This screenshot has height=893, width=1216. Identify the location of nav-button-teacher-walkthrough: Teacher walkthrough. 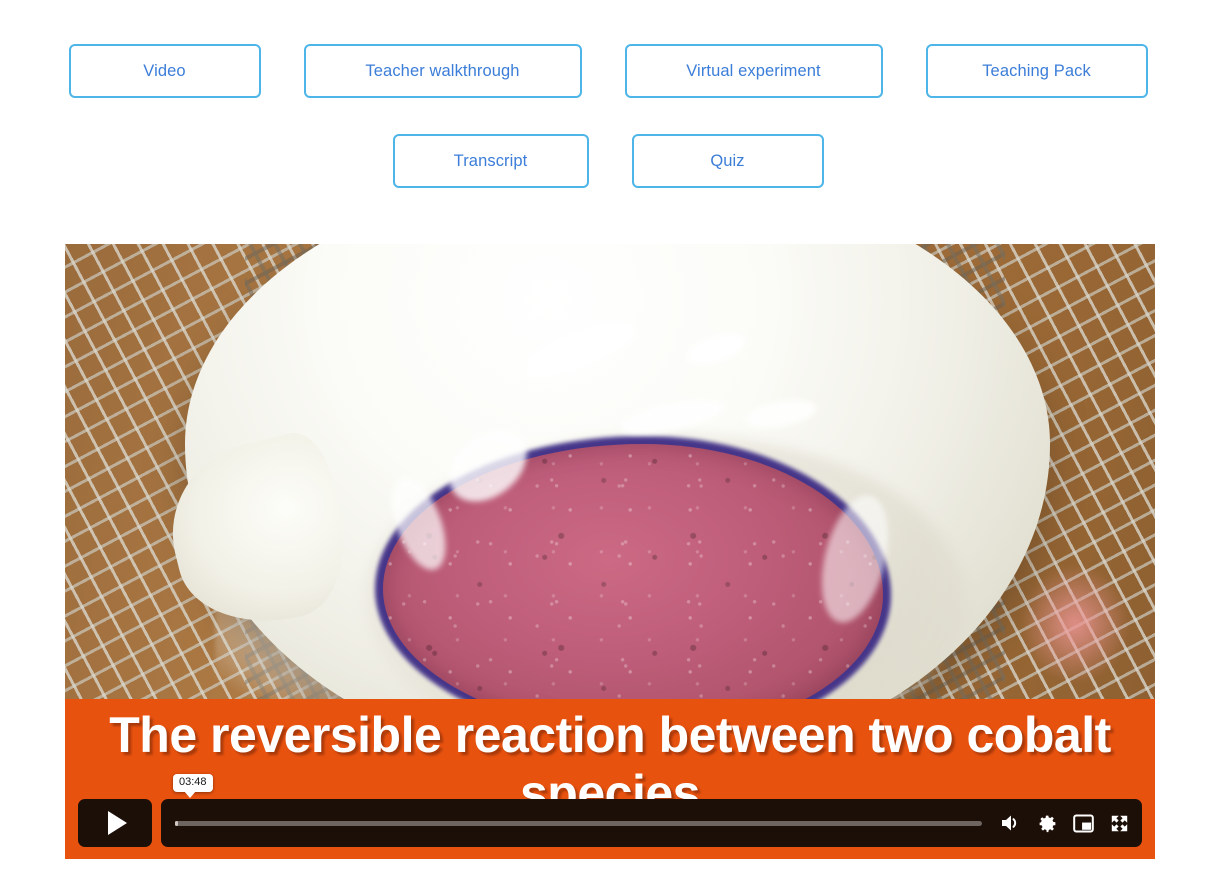
(442, 71).